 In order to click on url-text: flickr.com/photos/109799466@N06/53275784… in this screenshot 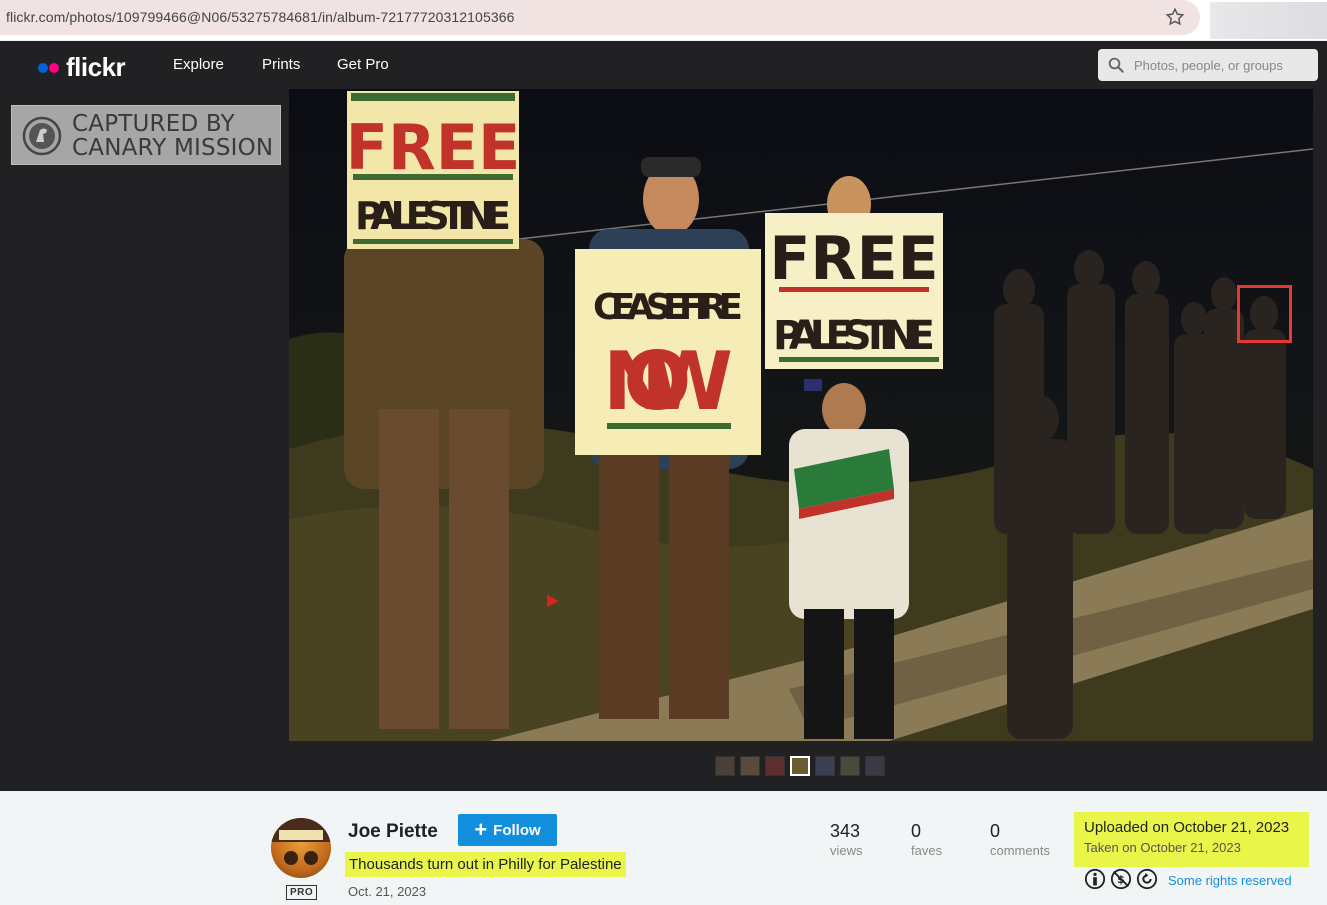, I will do `click(260, 17)`.